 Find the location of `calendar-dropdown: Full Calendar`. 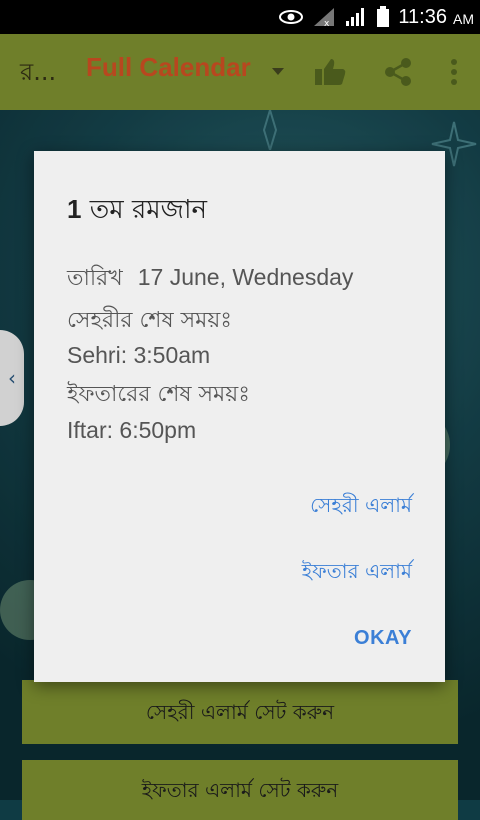

calendar-dropdown: Full Calendar is located at coordinates (168, 67).